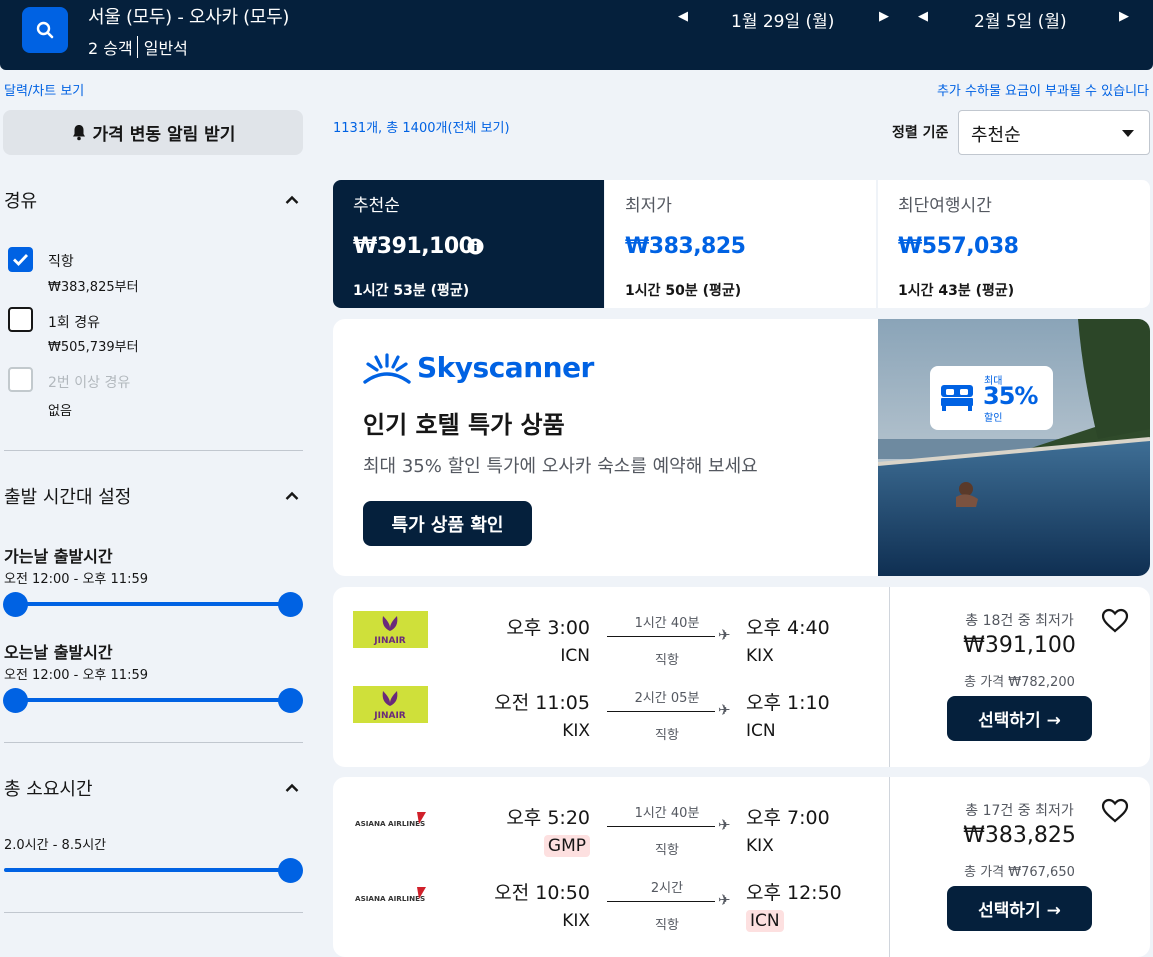  I want to click on svg-text: JINAIR, so click(389, 641).